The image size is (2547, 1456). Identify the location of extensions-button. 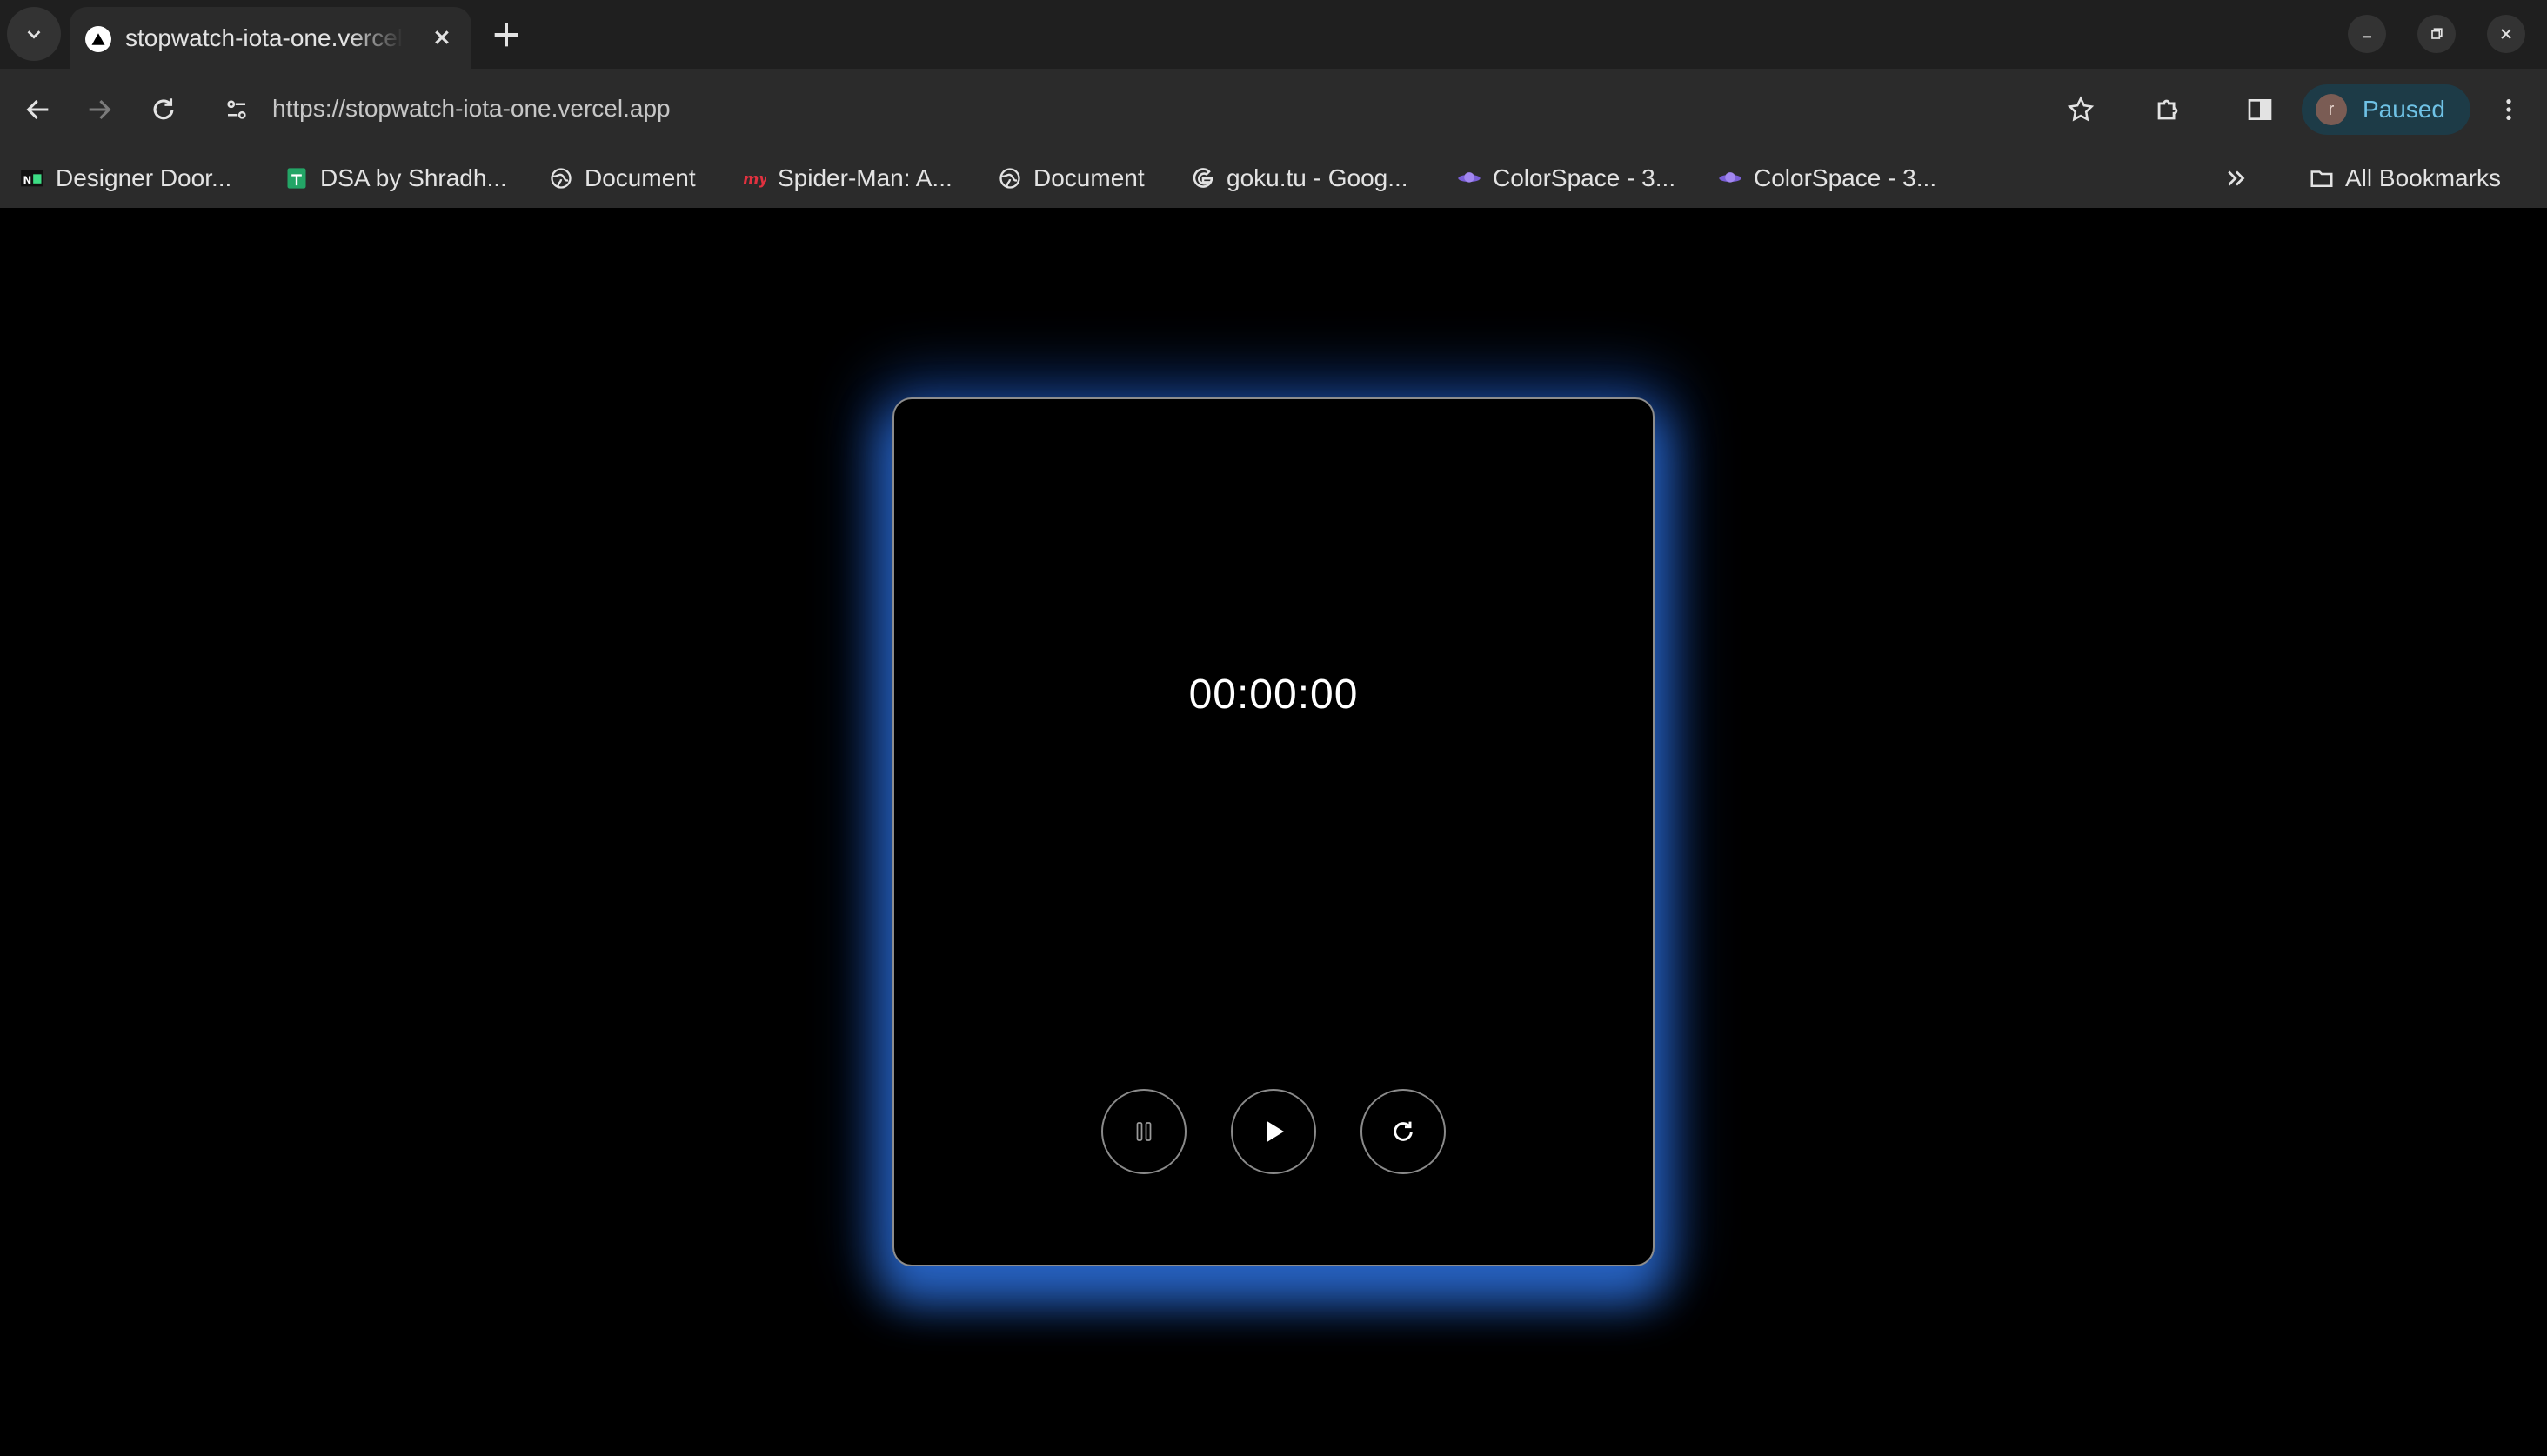
(2168, 109).